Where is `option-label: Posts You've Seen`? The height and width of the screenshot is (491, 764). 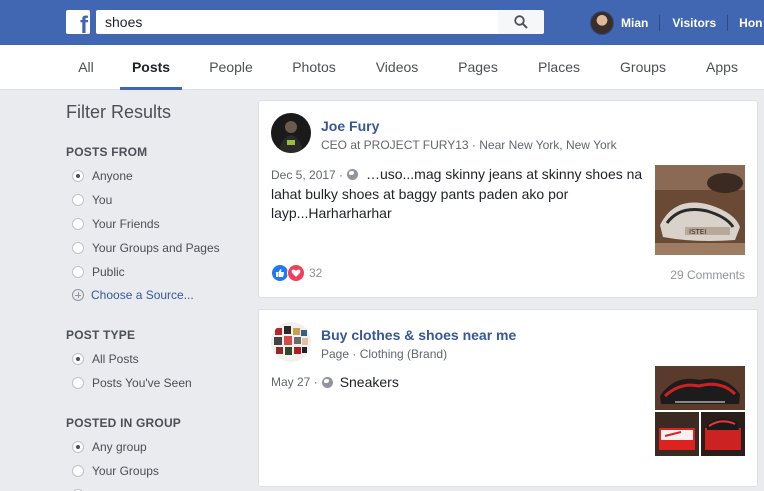
option-label: Posts You've Seen is located at coordinates (142, 383).